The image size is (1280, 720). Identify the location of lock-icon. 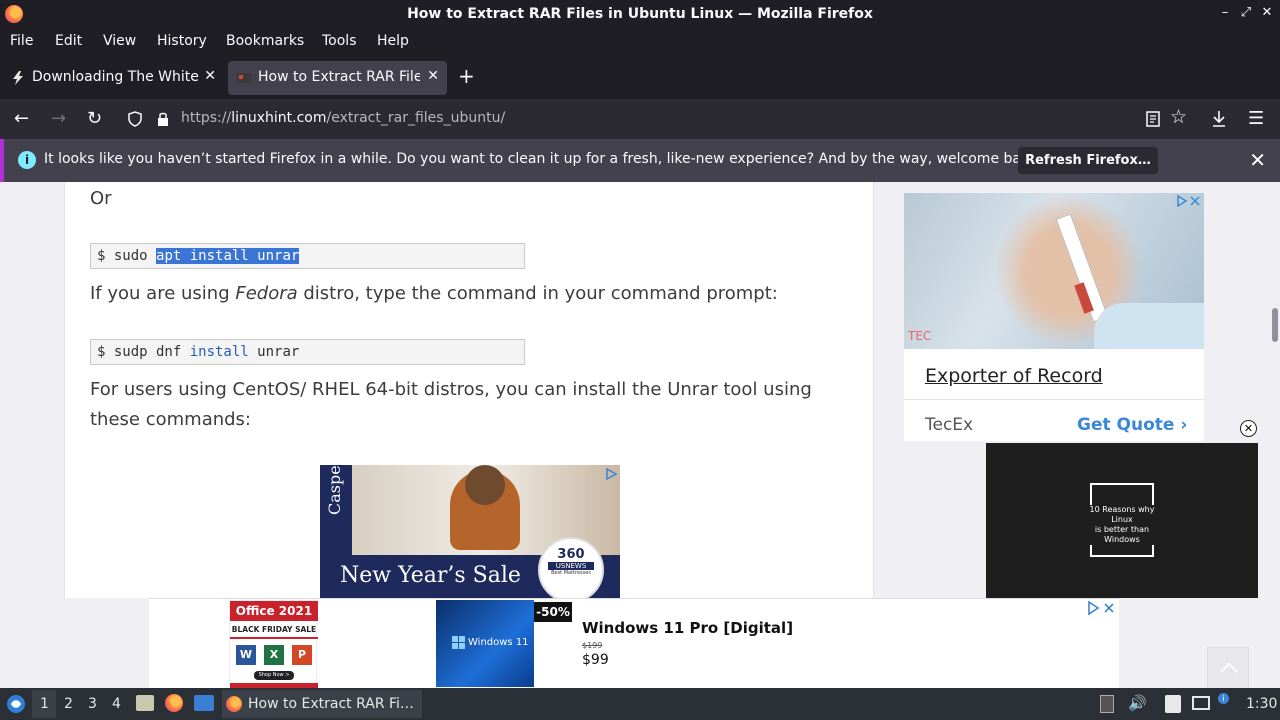
(163, 119).